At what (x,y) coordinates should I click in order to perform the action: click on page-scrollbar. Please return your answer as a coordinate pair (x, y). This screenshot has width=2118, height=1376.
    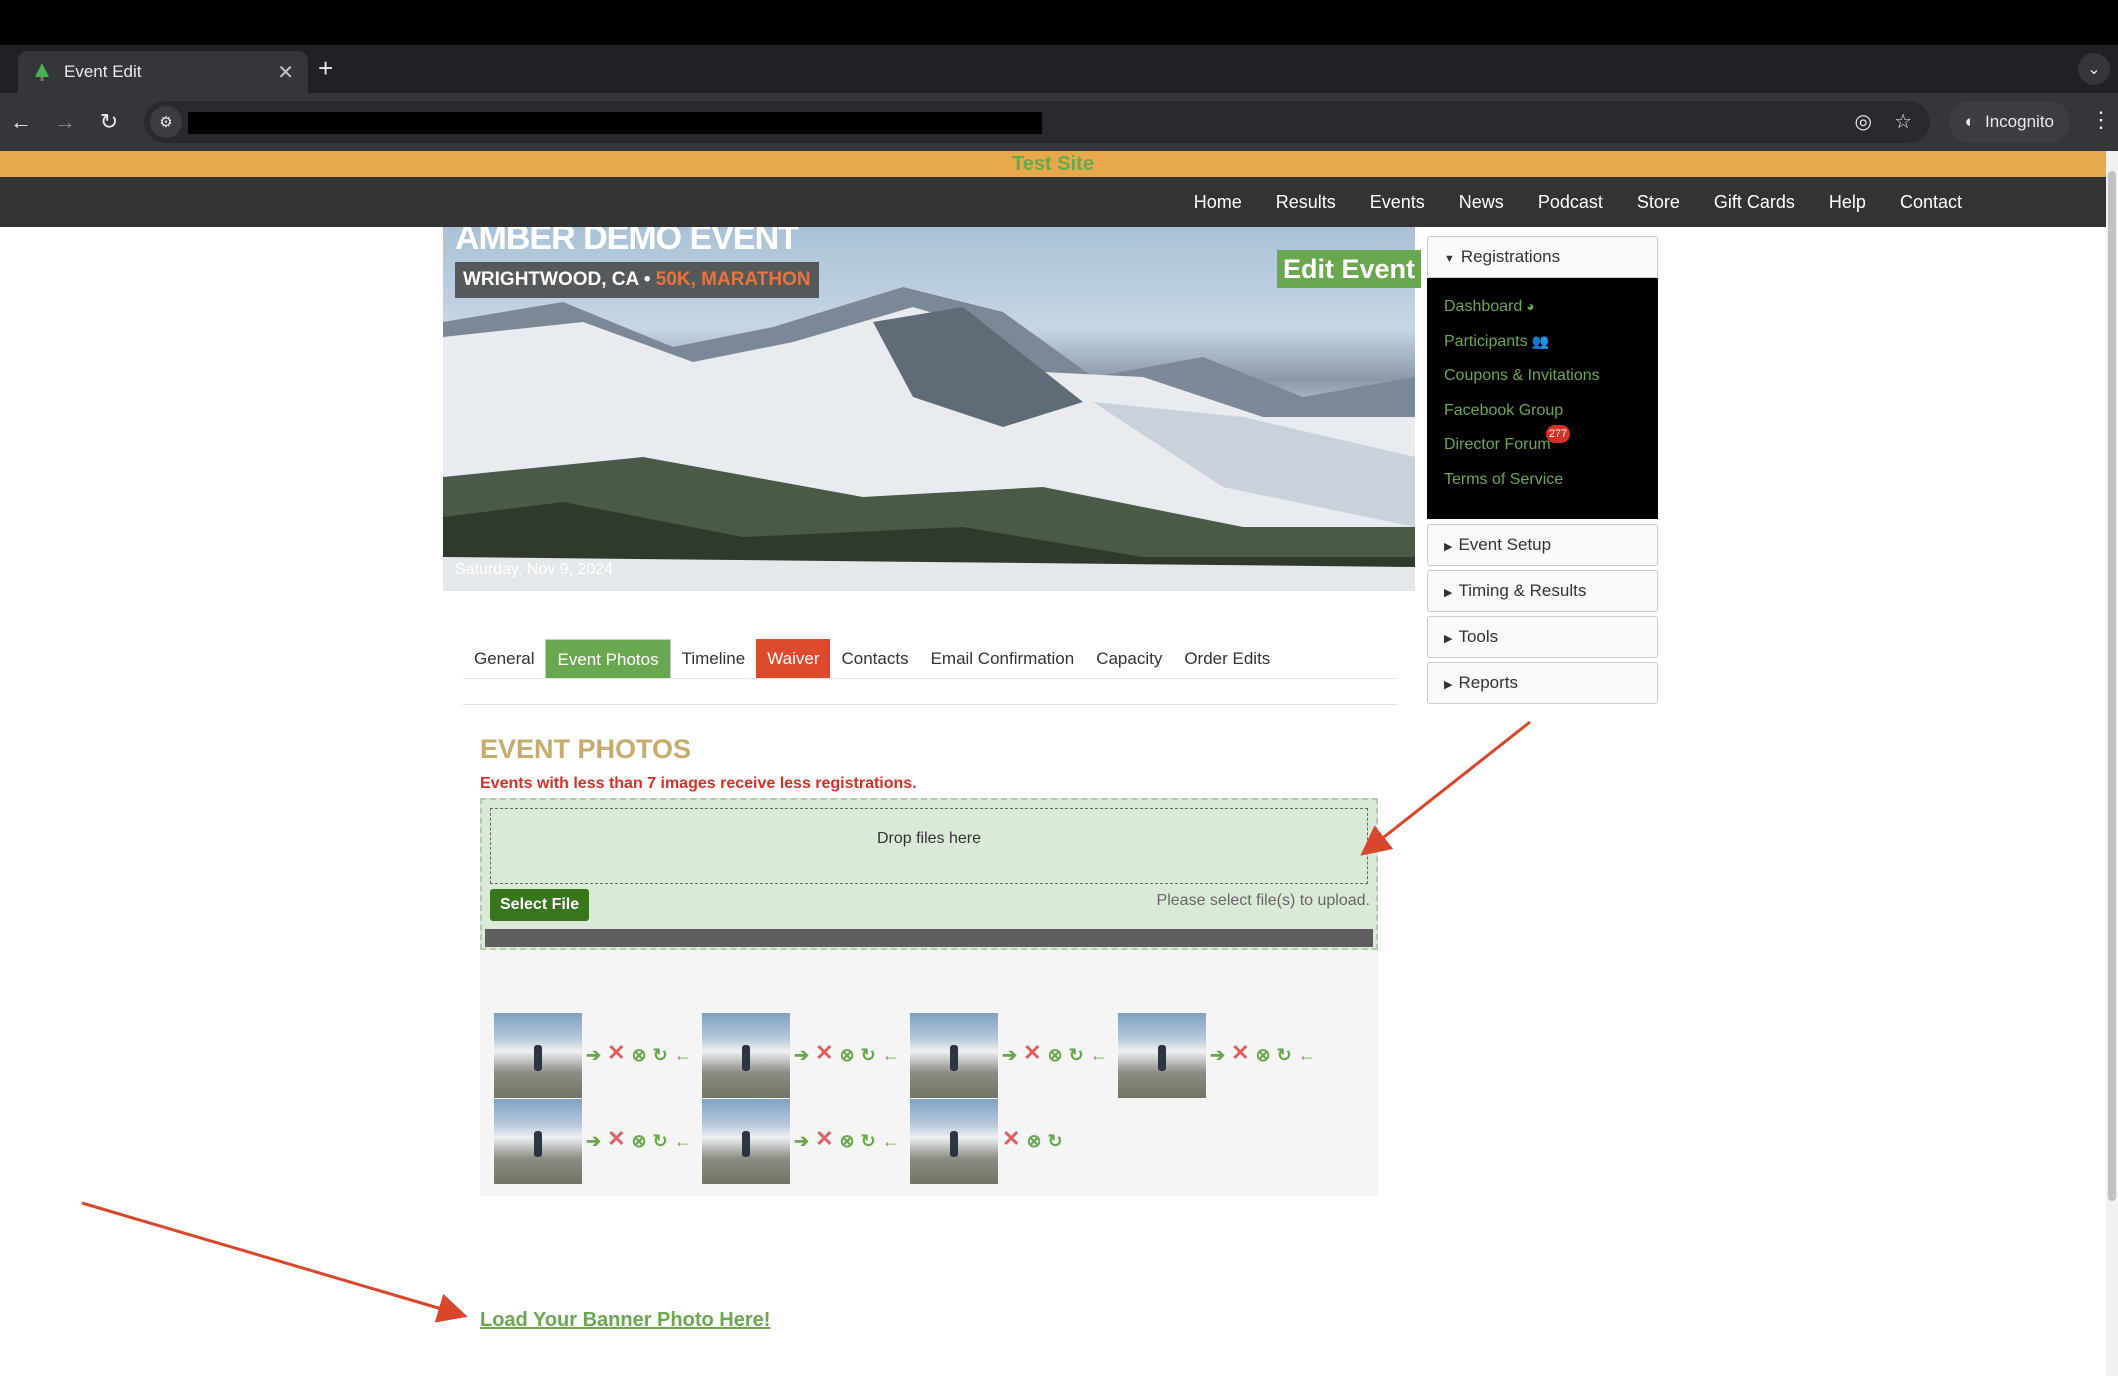
    Looking at the image, I should click on (2112, 763).